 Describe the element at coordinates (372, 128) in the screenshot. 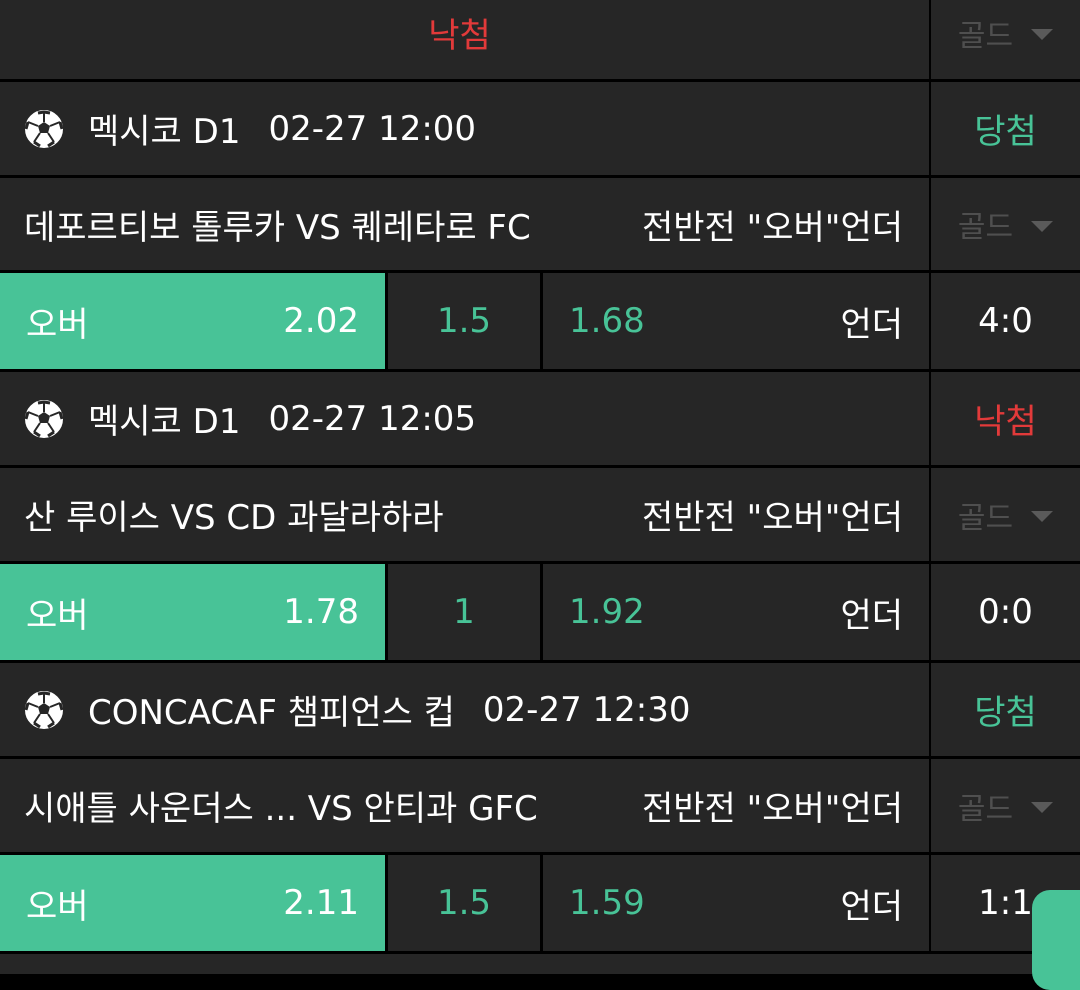

I see `match-datetime: 02-27 12:00` at that location.